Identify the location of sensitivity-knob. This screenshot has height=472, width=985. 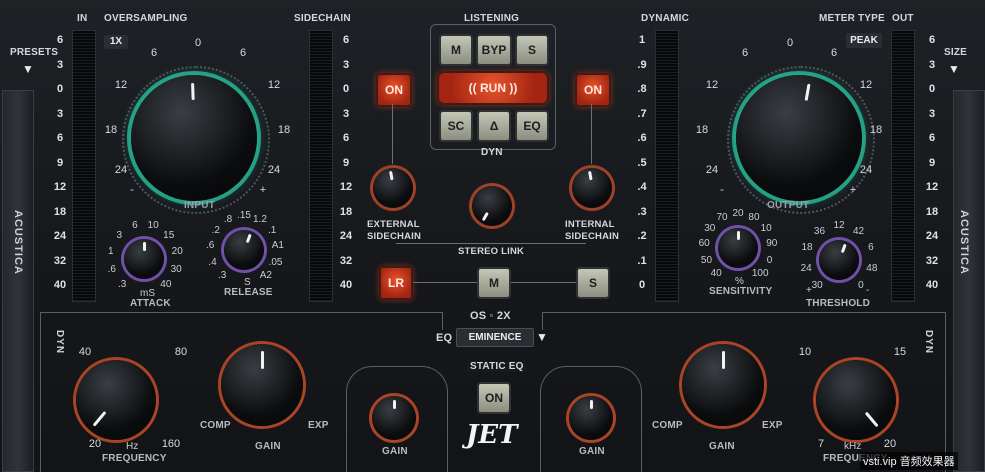
(738, 248).